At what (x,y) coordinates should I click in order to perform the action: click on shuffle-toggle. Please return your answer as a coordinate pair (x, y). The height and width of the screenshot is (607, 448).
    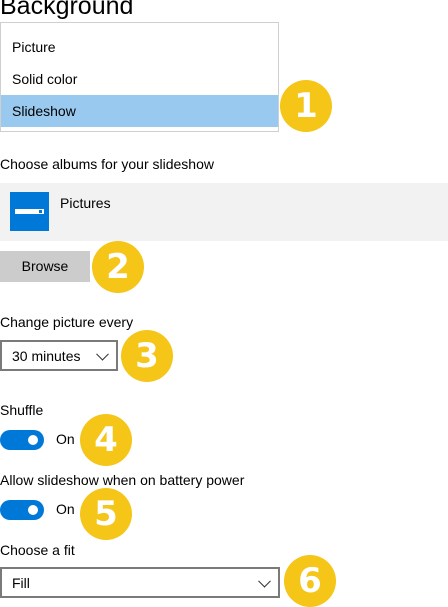
    Looking at the image, I should click on (22, 440).